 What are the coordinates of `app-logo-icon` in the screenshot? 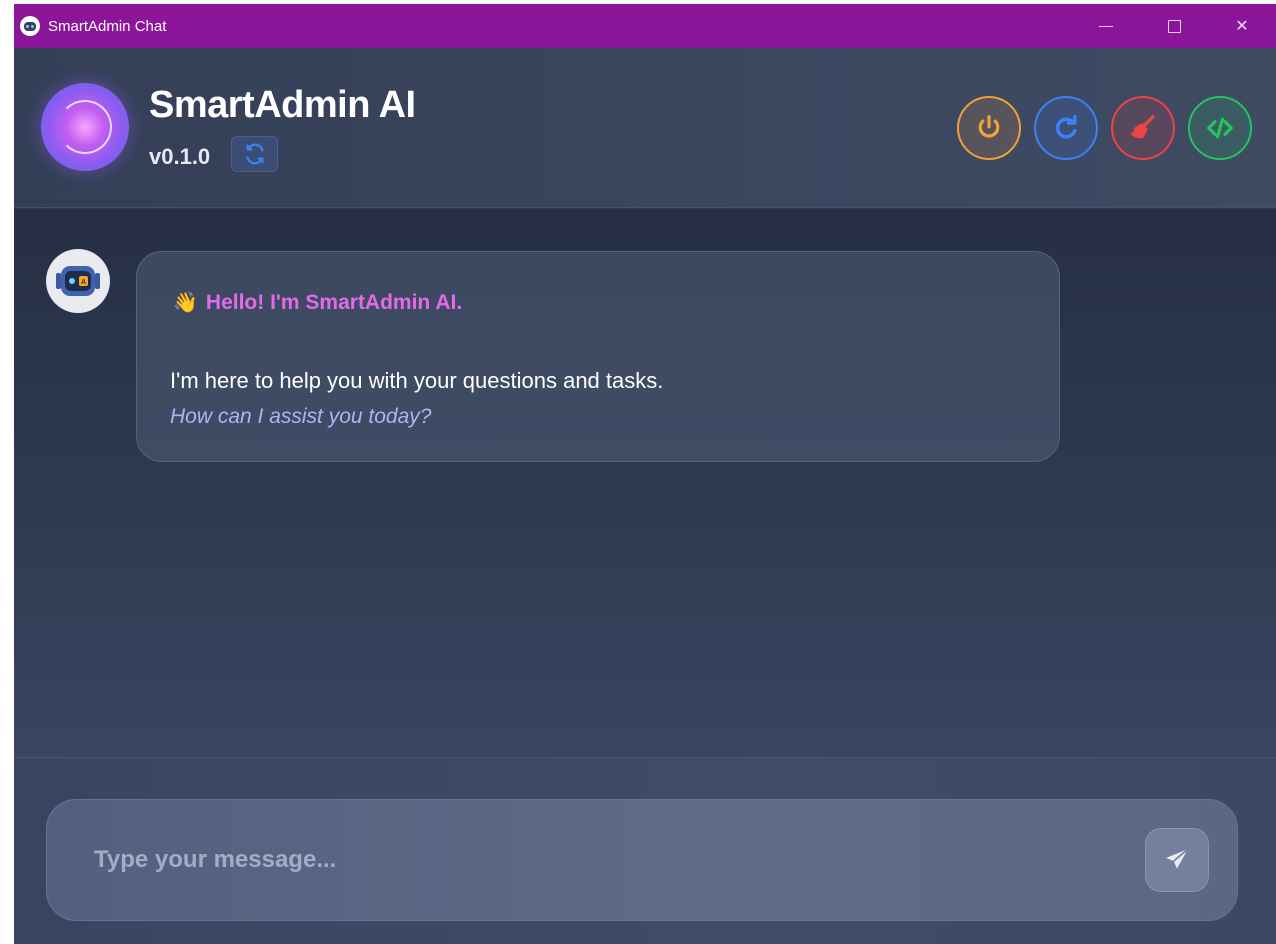 It's located at (30, 26).